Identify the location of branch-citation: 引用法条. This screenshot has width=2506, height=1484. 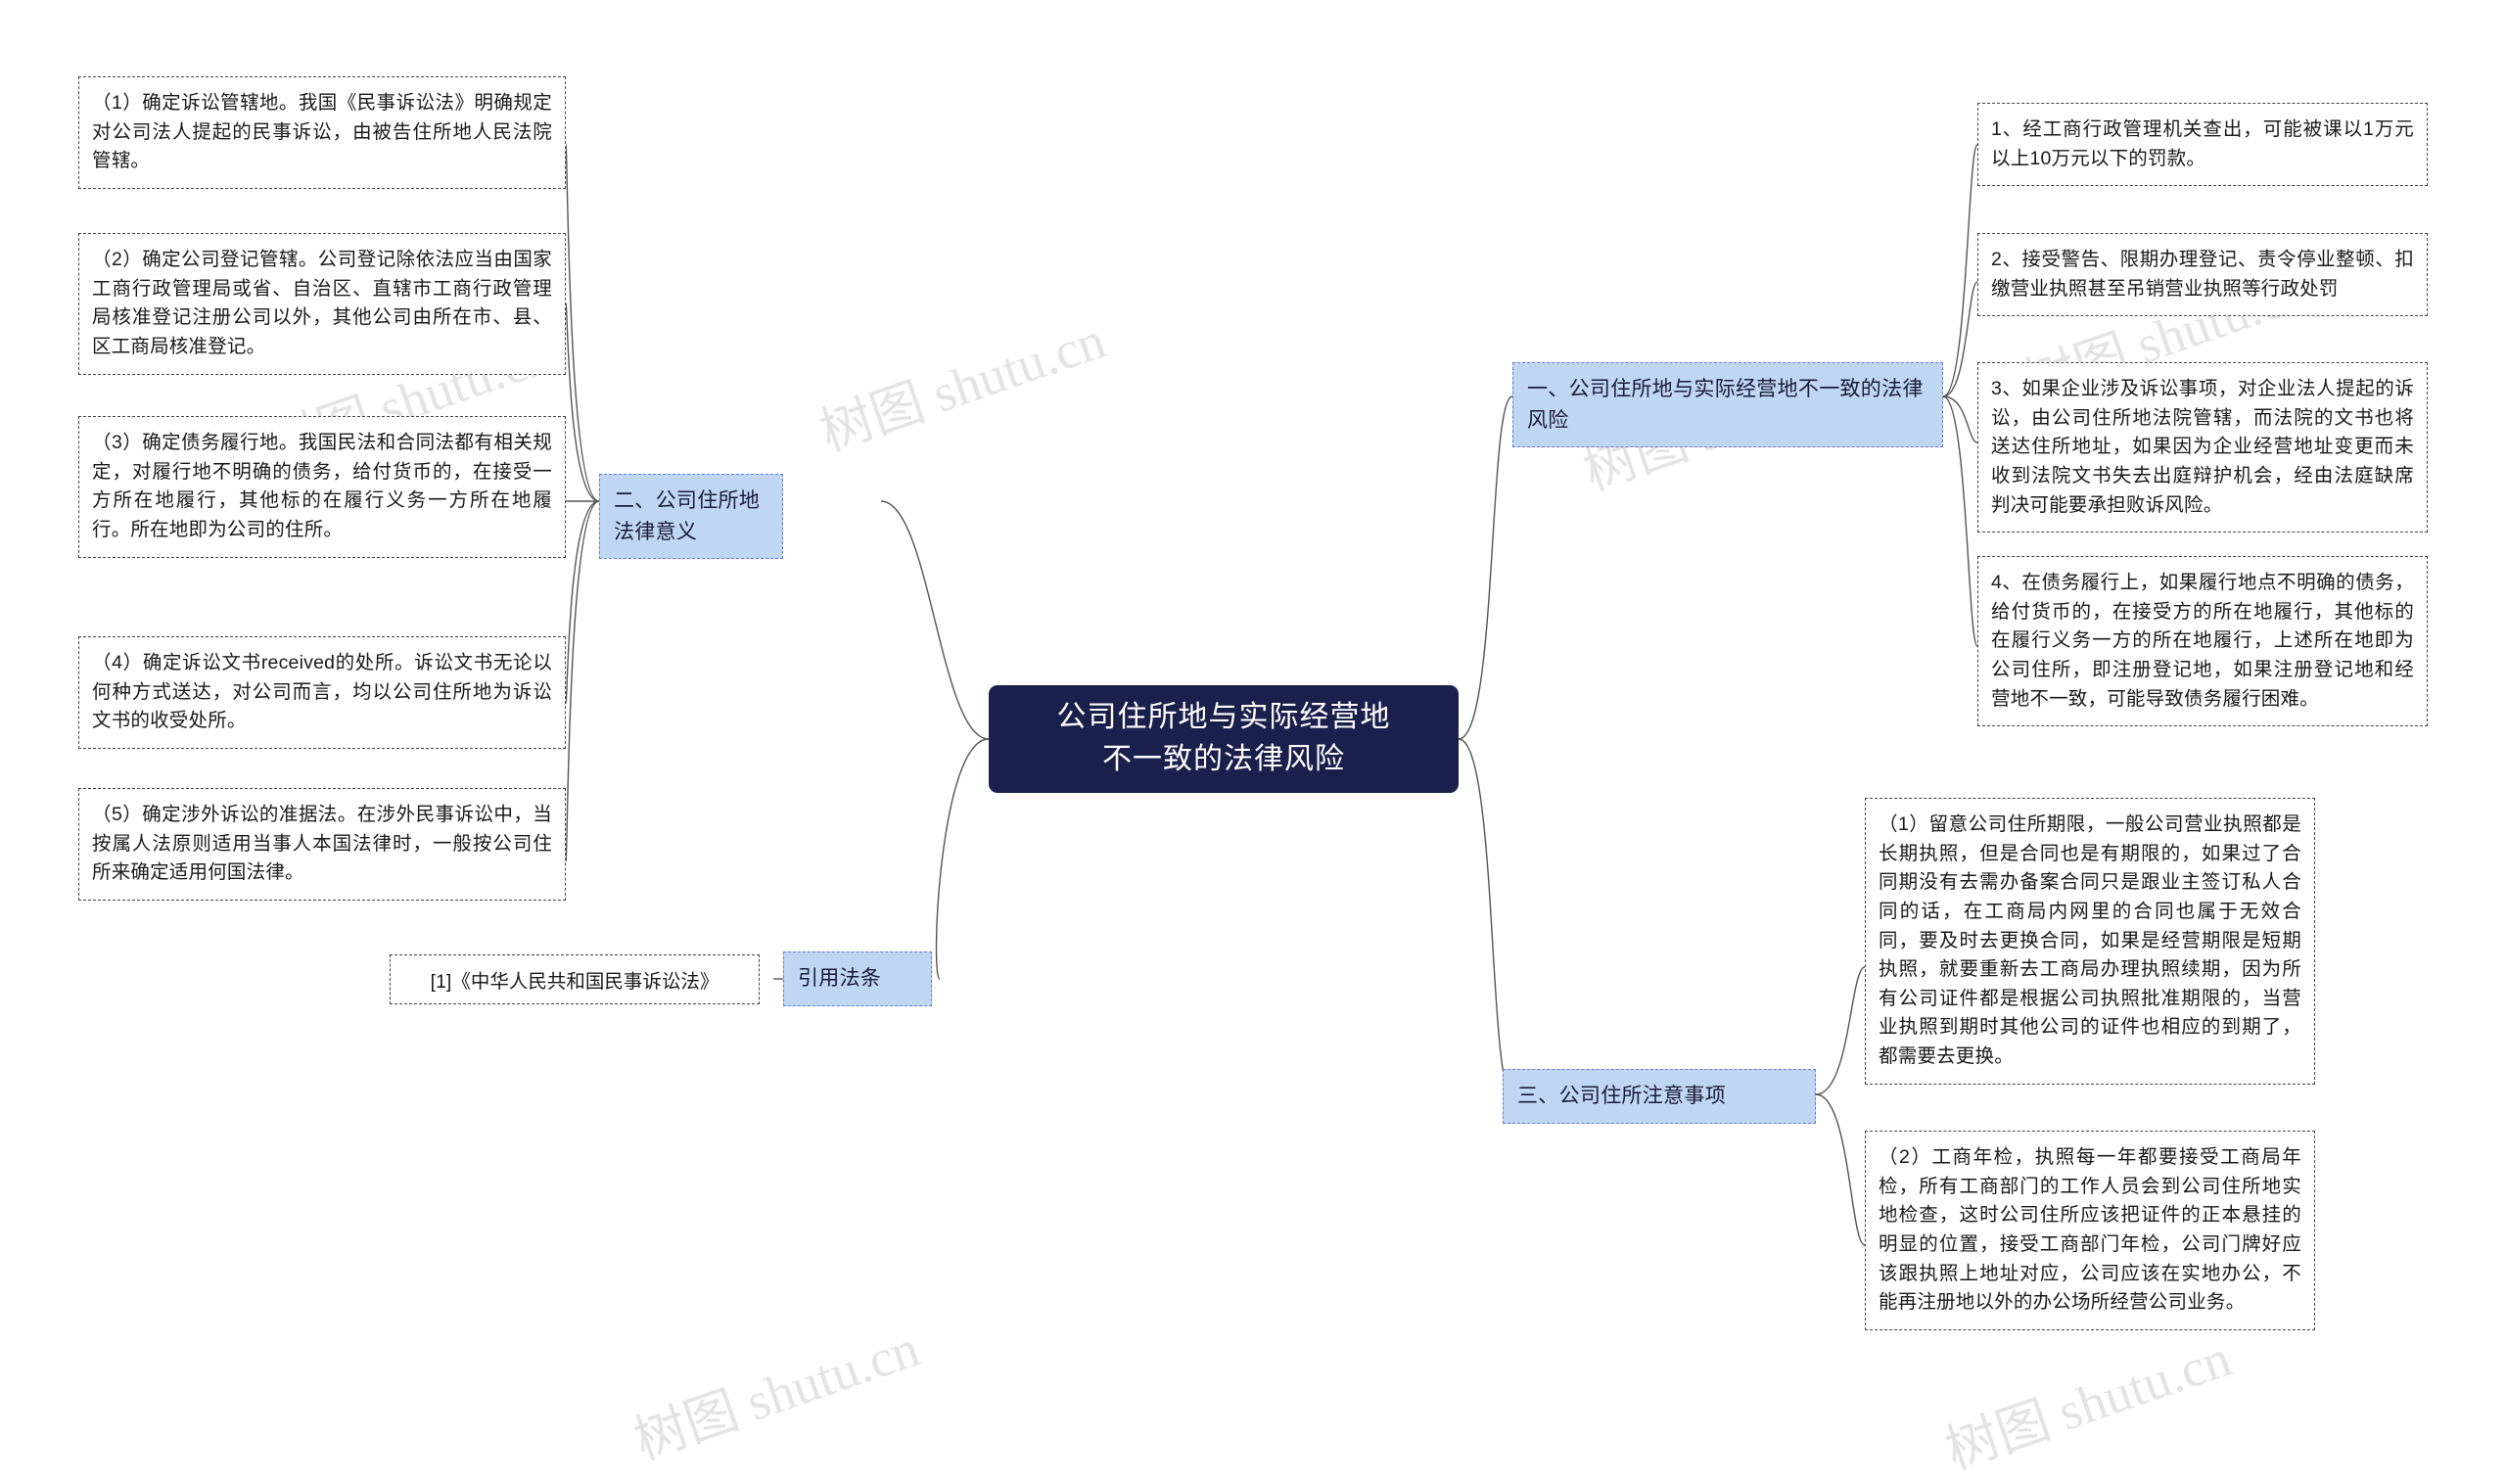
(857, 978).